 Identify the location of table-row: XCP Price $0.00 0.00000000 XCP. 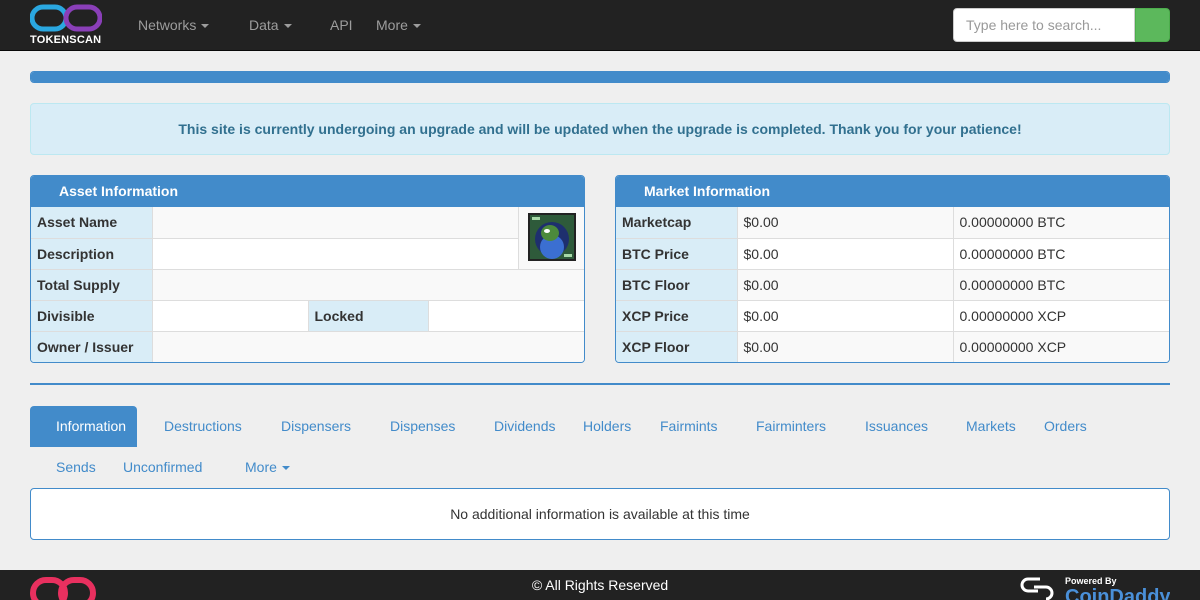
(892, 315).